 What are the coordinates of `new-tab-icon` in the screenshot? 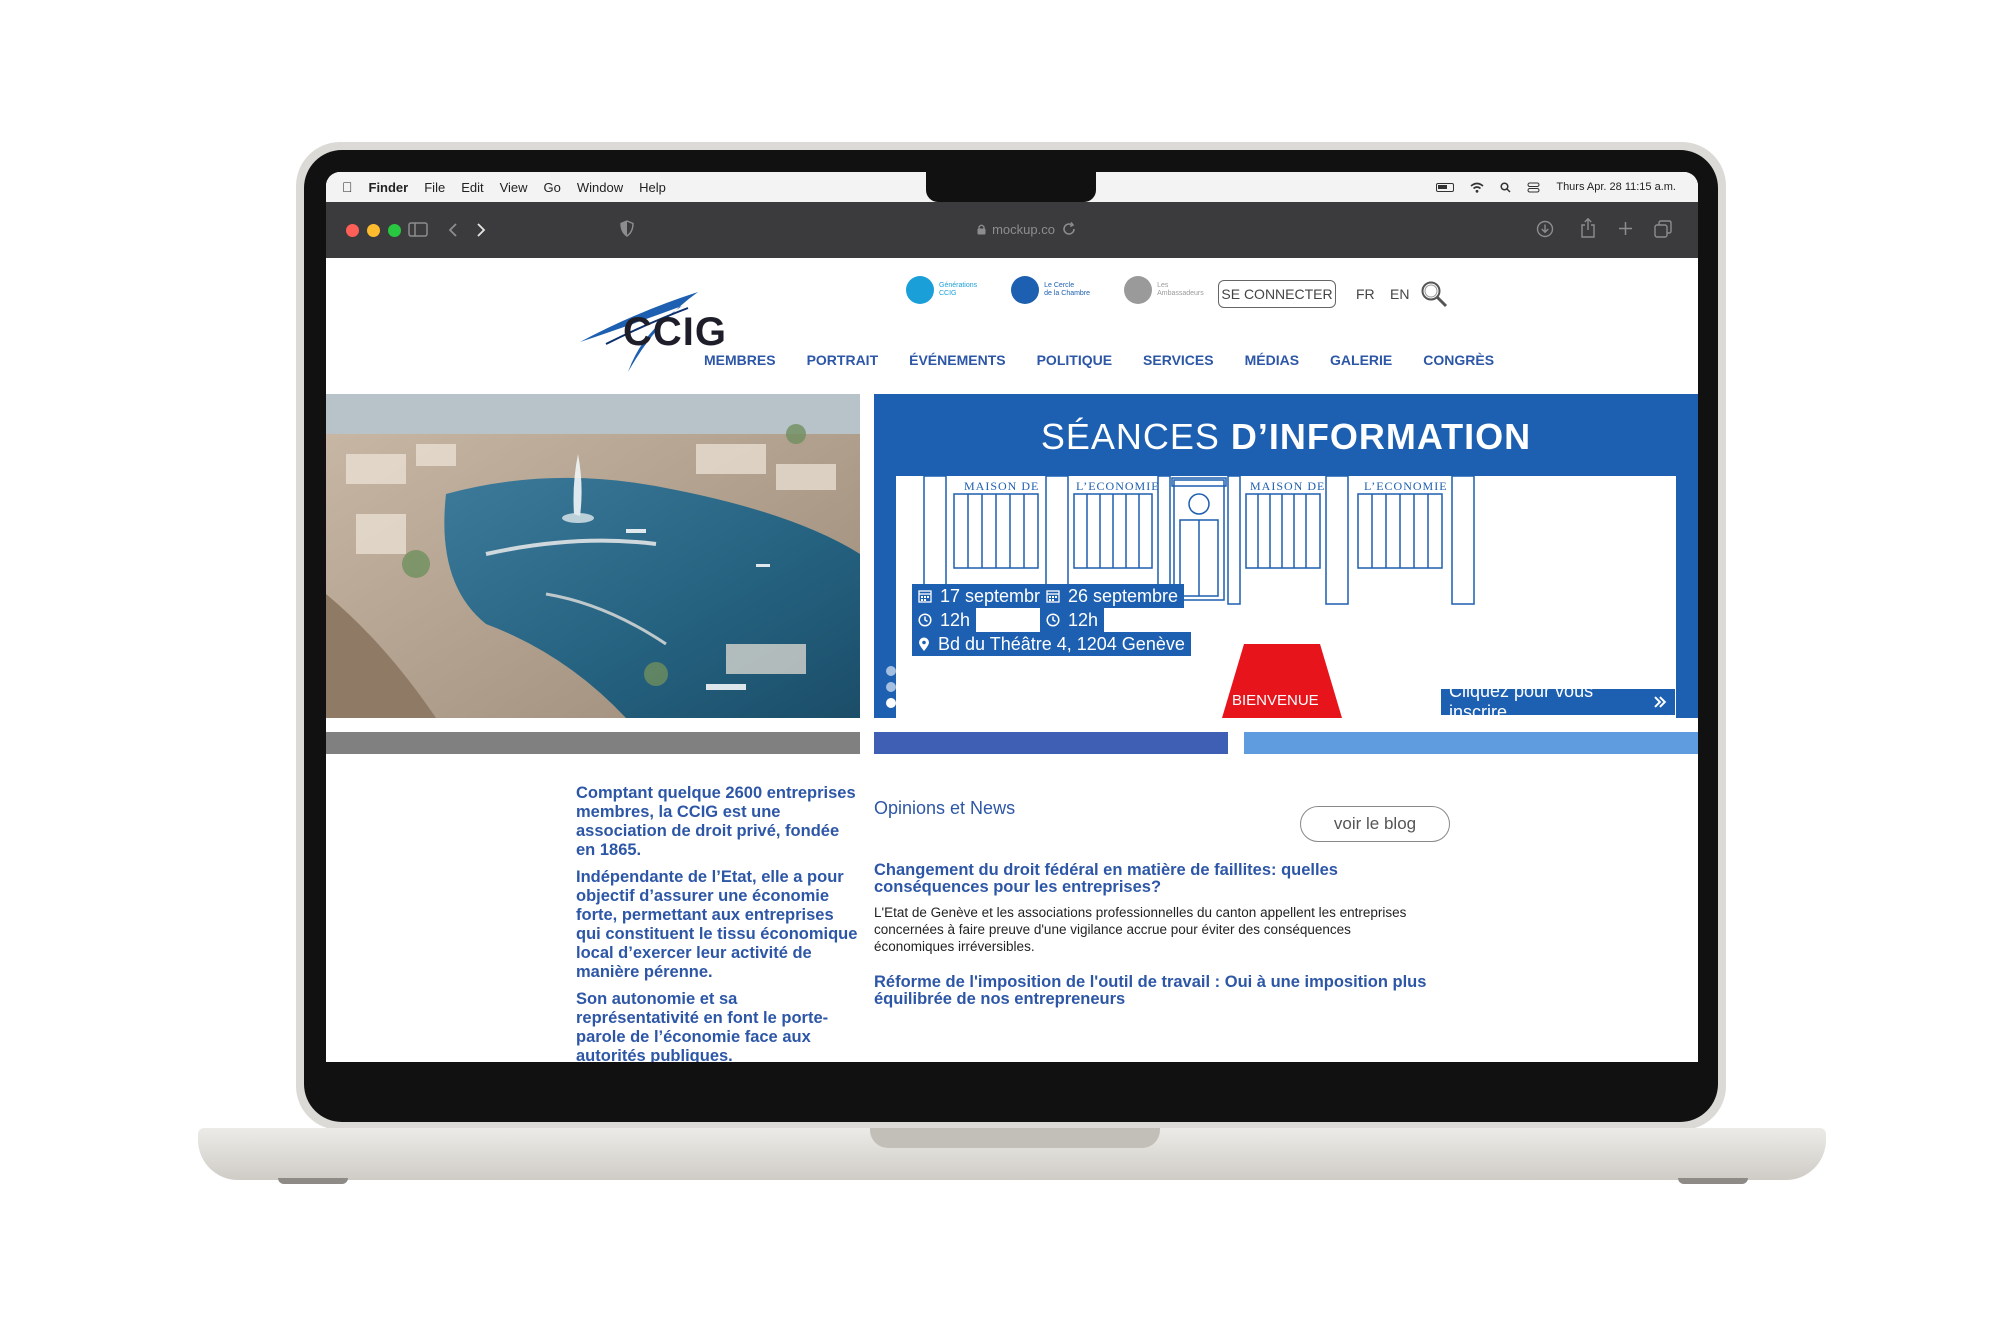 It's located at (1625, 228).